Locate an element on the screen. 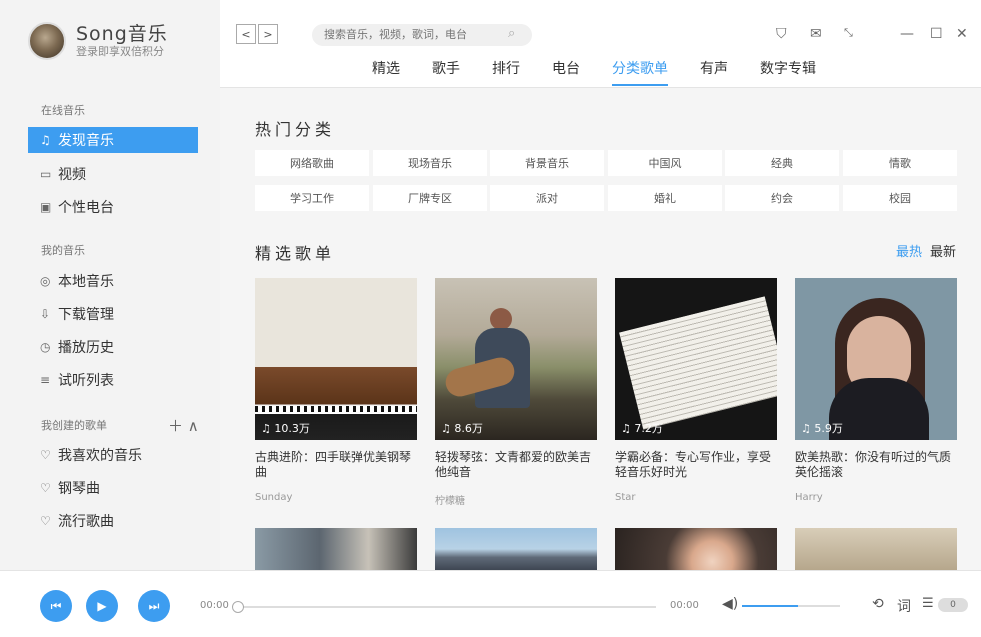 The height and width of the screenshot is (637, 981). tab-charts: 排行 is located at coordinates (506, 72).